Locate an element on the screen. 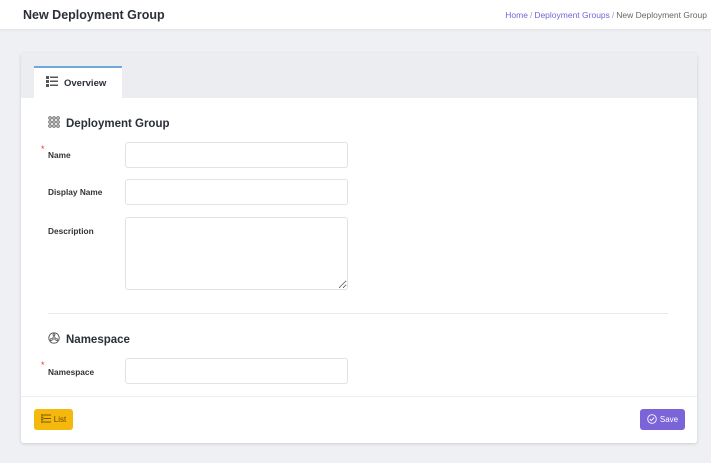 The image size is (711, 463). breadcrumb-deployment-groups-link: Deployment Groups is located at coordinates (572, 15).